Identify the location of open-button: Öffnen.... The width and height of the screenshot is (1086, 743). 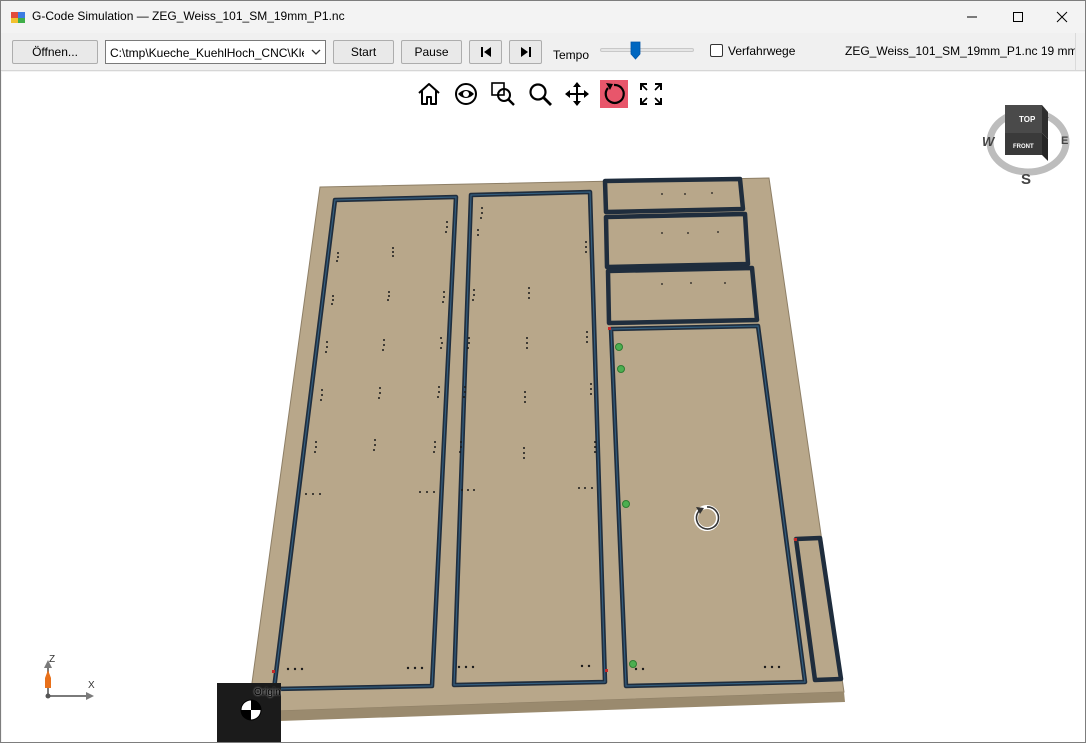
(55, 52).